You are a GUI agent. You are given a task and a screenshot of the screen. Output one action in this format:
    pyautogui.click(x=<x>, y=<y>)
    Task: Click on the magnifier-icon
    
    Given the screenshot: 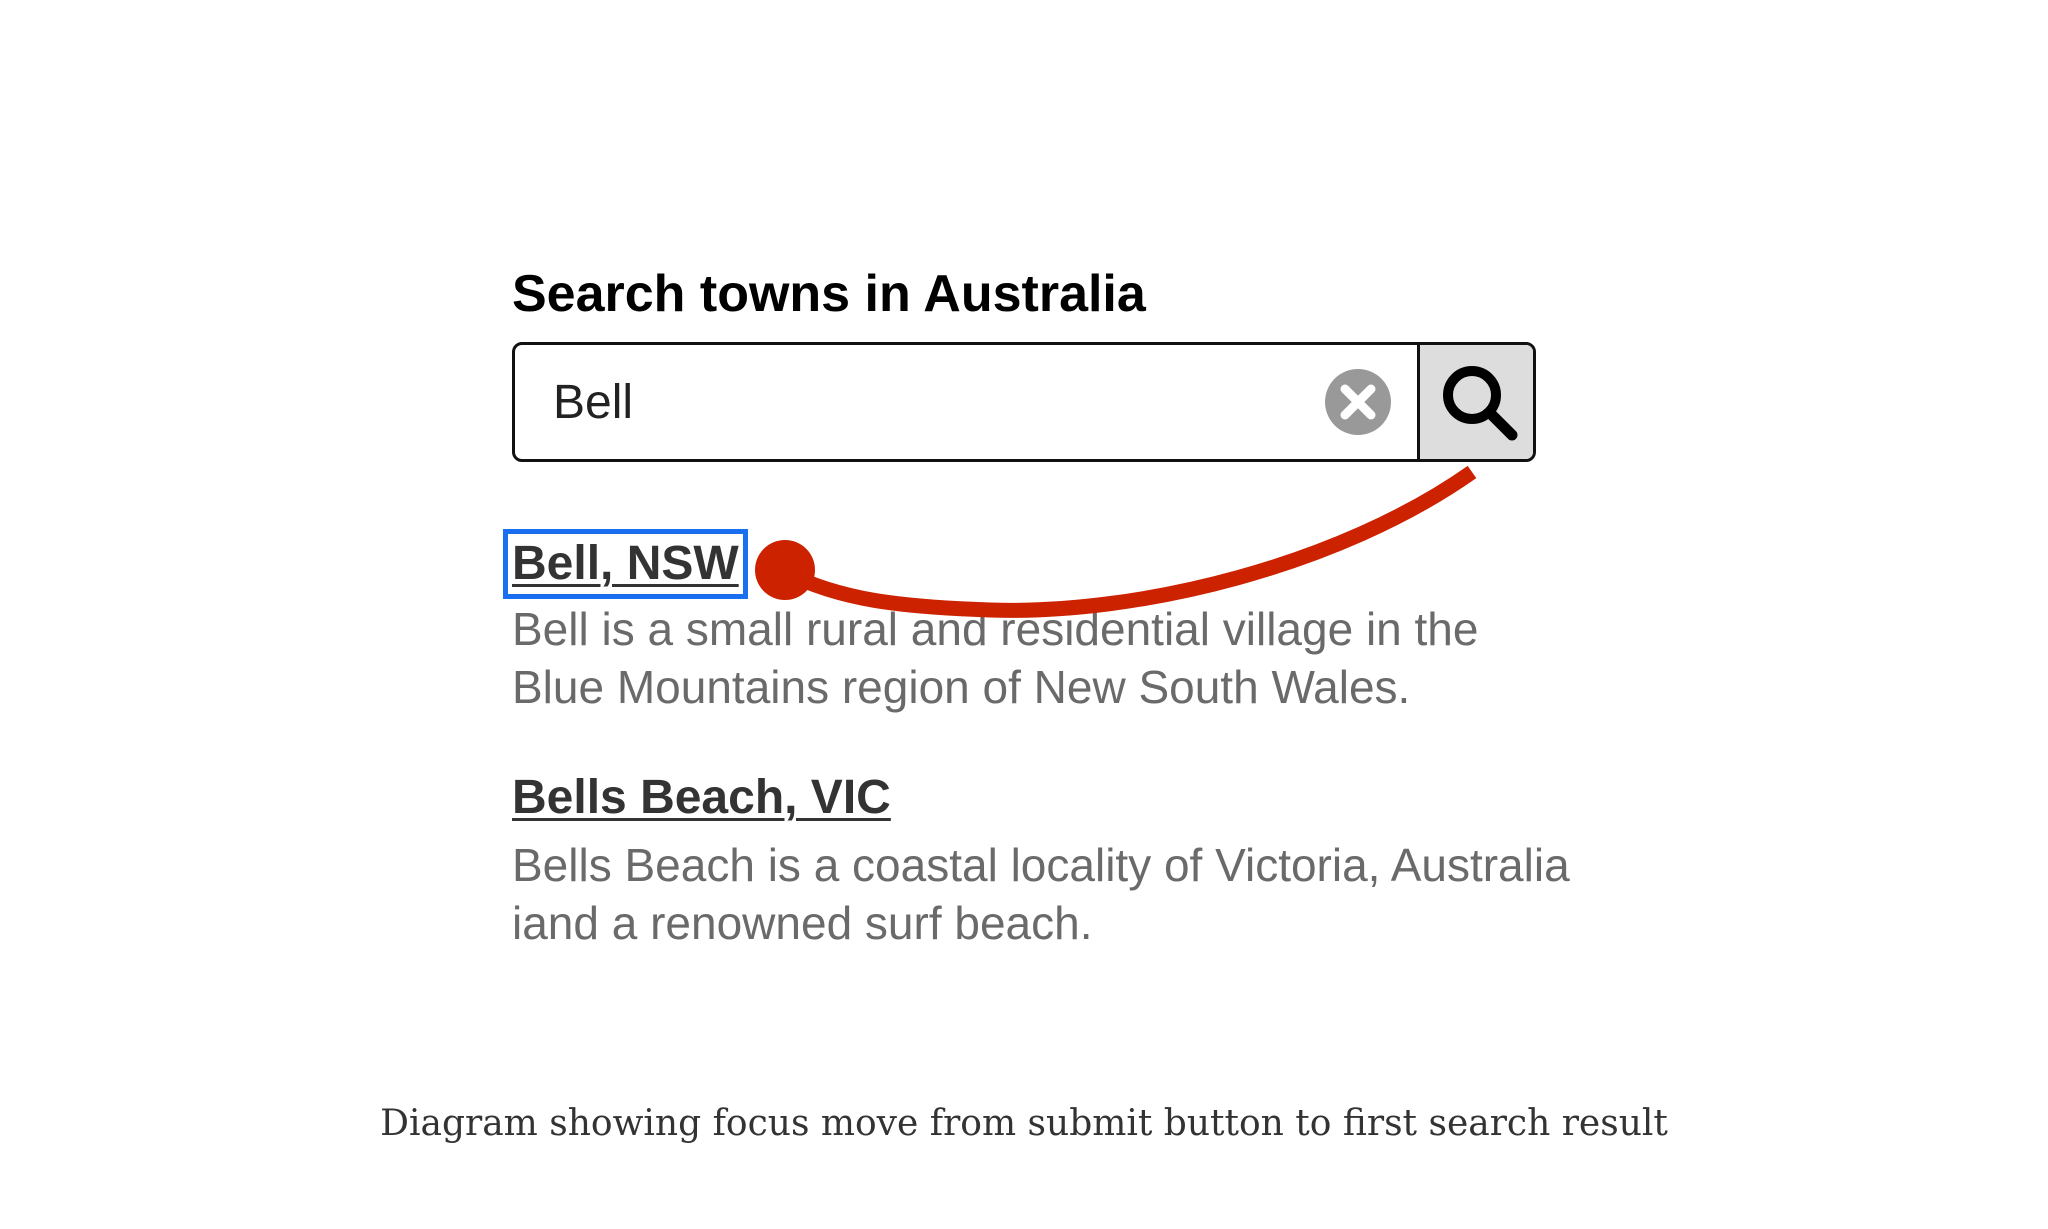 What is the action you would take?
    pyautogui.click(x=1480, y=403)
    